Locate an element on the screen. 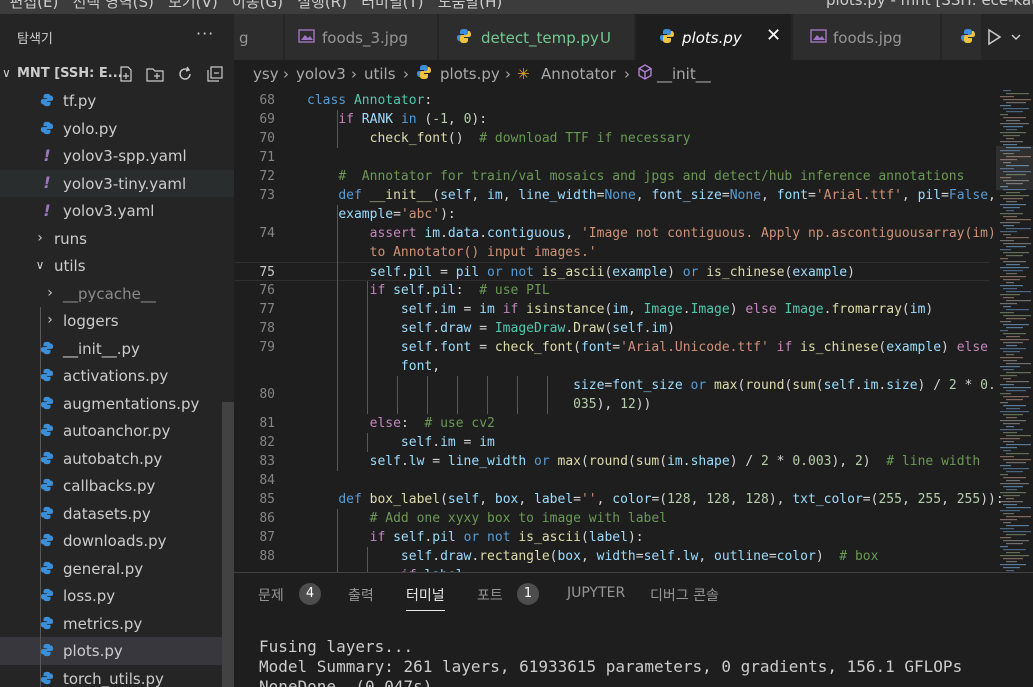 This screenshot has width=1033, height=687. tab-problems: 문제 is located at coordinates (271, 595).